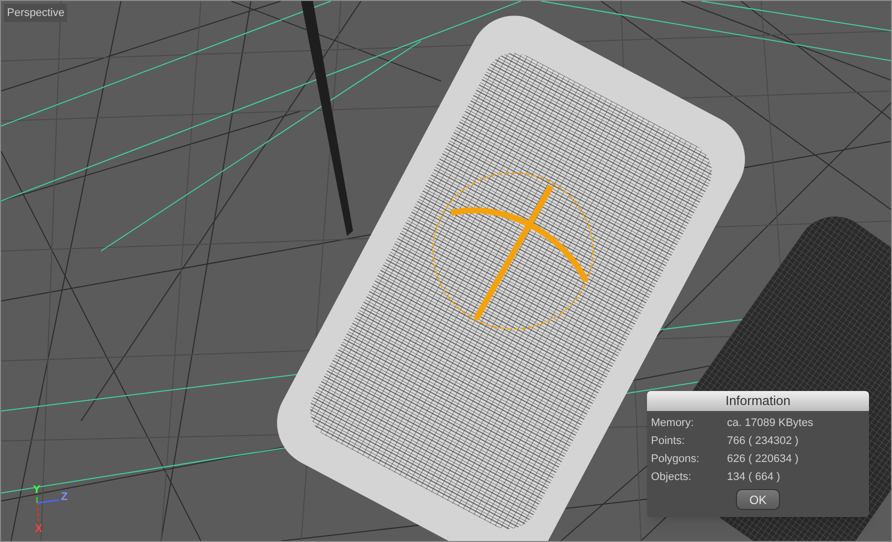 This screenshot has width=892, height=542. Describe the element at coordinates (675, 459) in the screenshot. I see `info-label: Polygons:` at that location.